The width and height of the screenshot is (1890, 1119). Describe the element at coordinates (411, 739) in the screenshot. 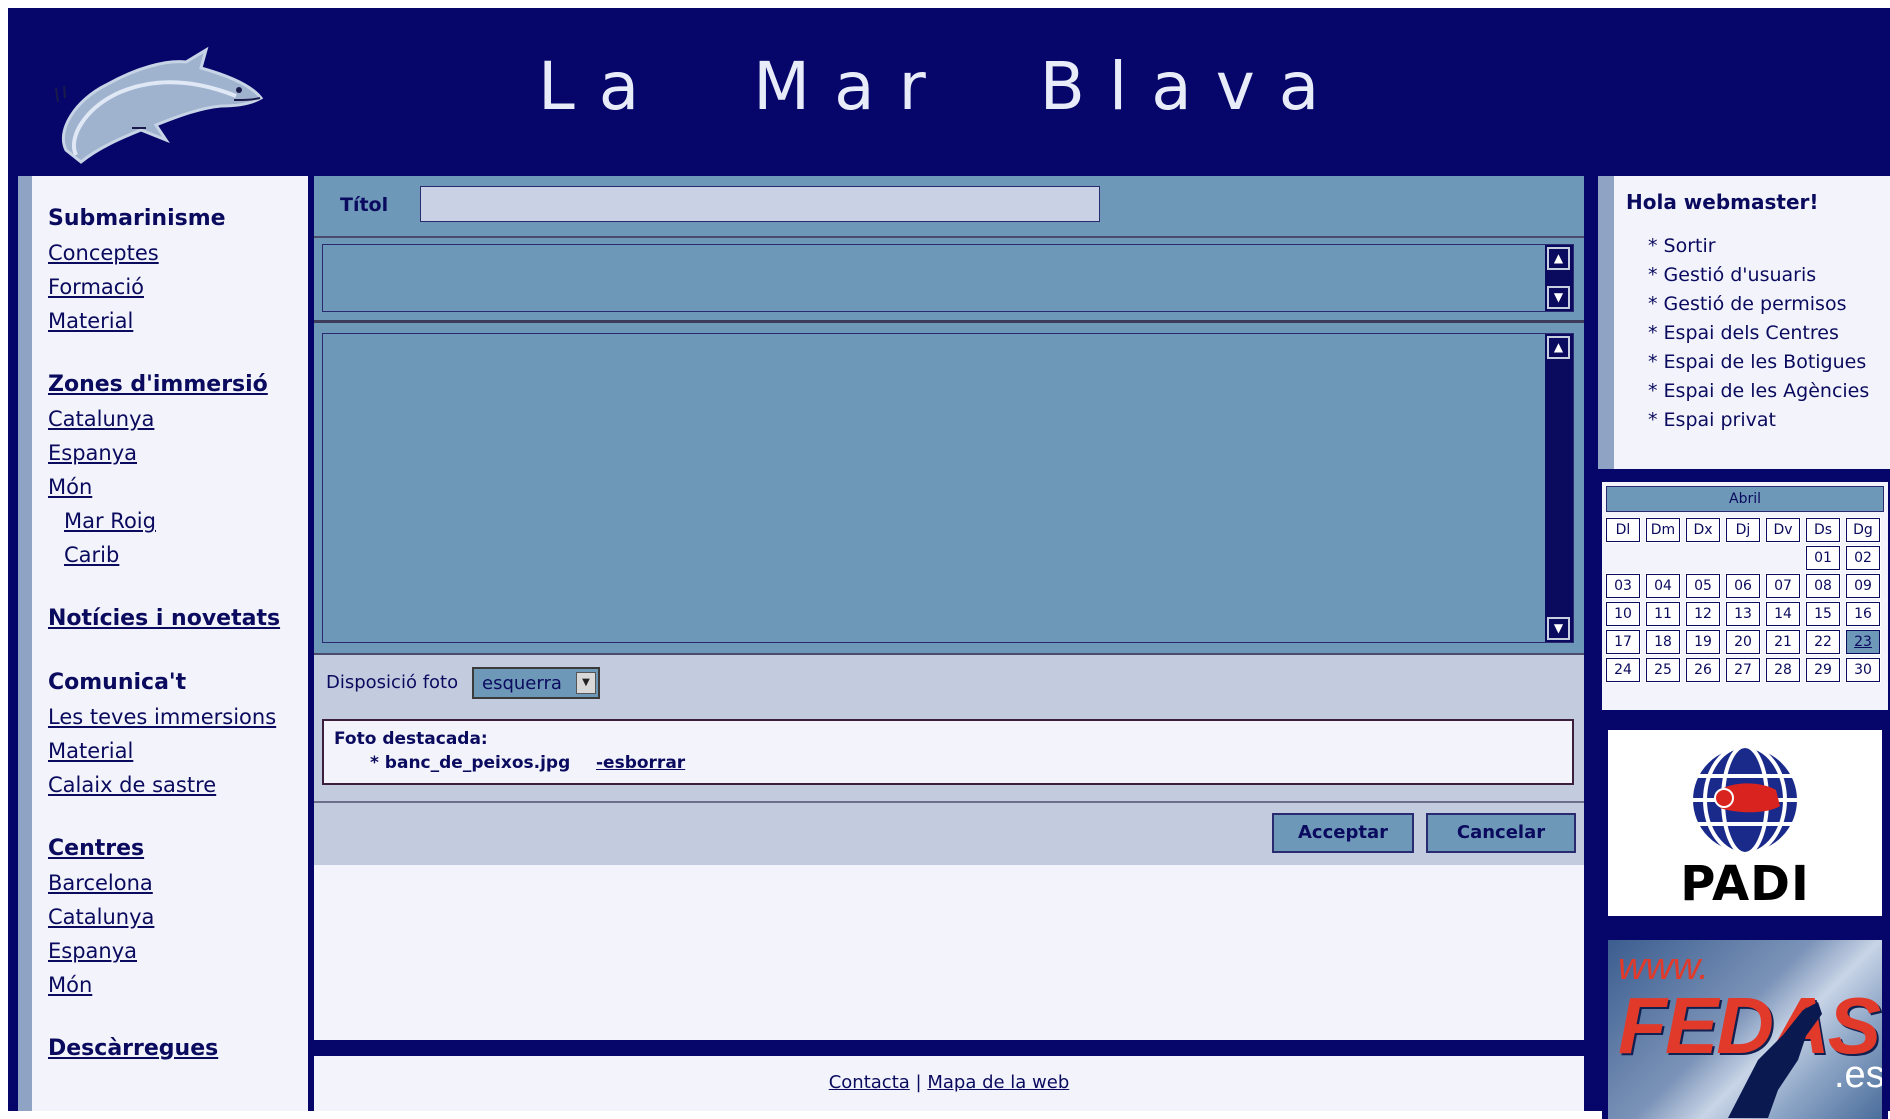

I see `featured-photo-heading: Foto destacada:` at that location.